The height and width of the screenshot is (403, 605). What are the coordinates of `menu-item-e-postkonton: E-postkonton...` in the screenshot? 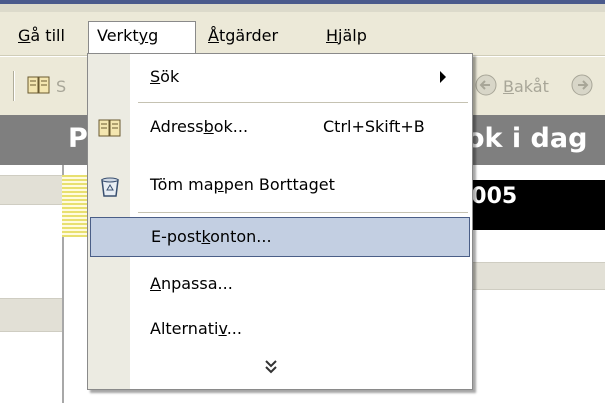 It's located at (280, 237).